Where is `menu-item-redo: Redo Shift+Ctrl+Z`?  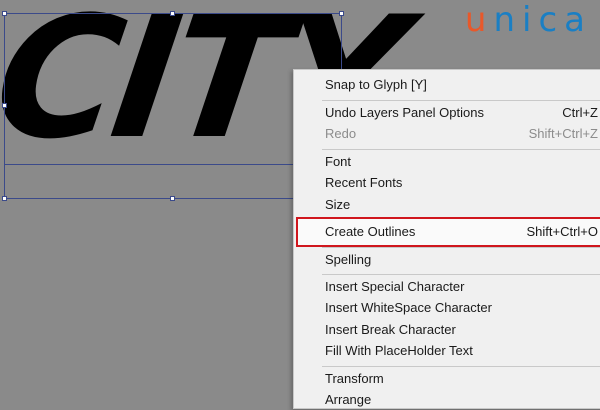 menu-item-redo: Redo Shift+Ctrl+Z is located at coordinates (447, 134).